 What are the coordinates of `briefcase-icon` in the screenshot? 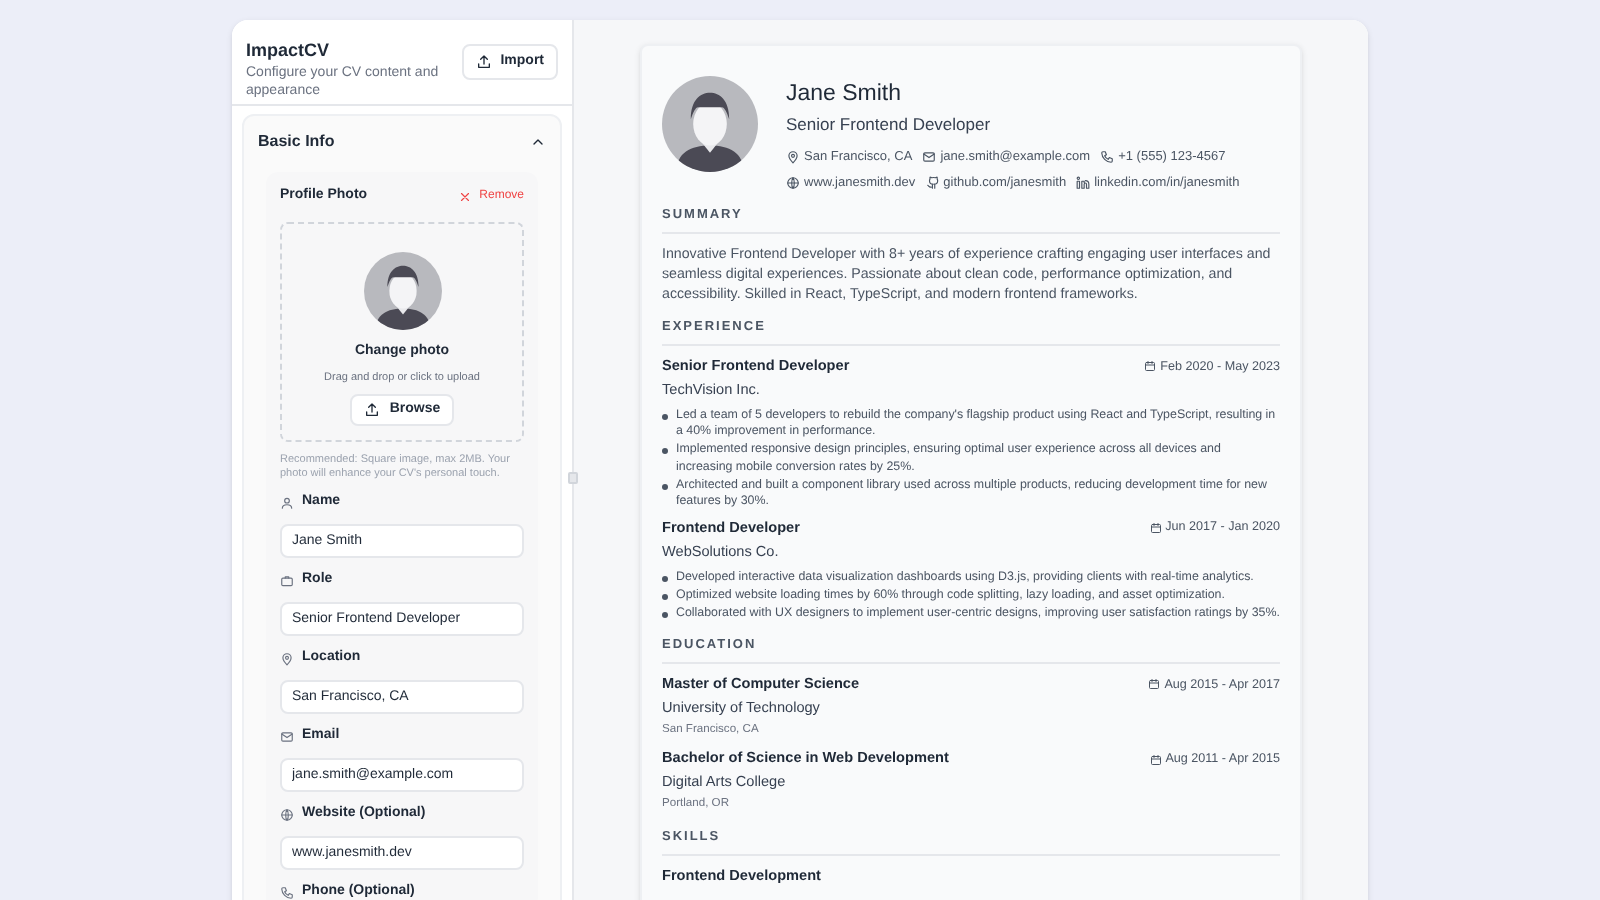 It's located at (287, 580).